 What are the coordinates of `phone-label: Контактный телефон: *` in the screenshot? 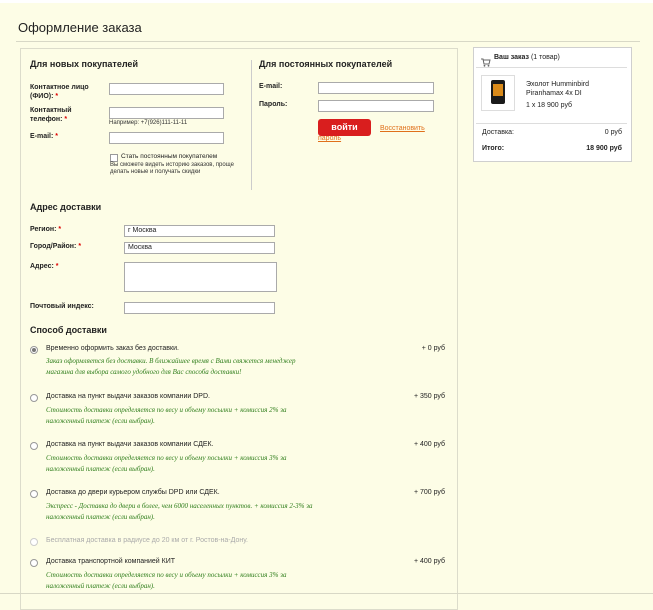 It's located at (51, 115).